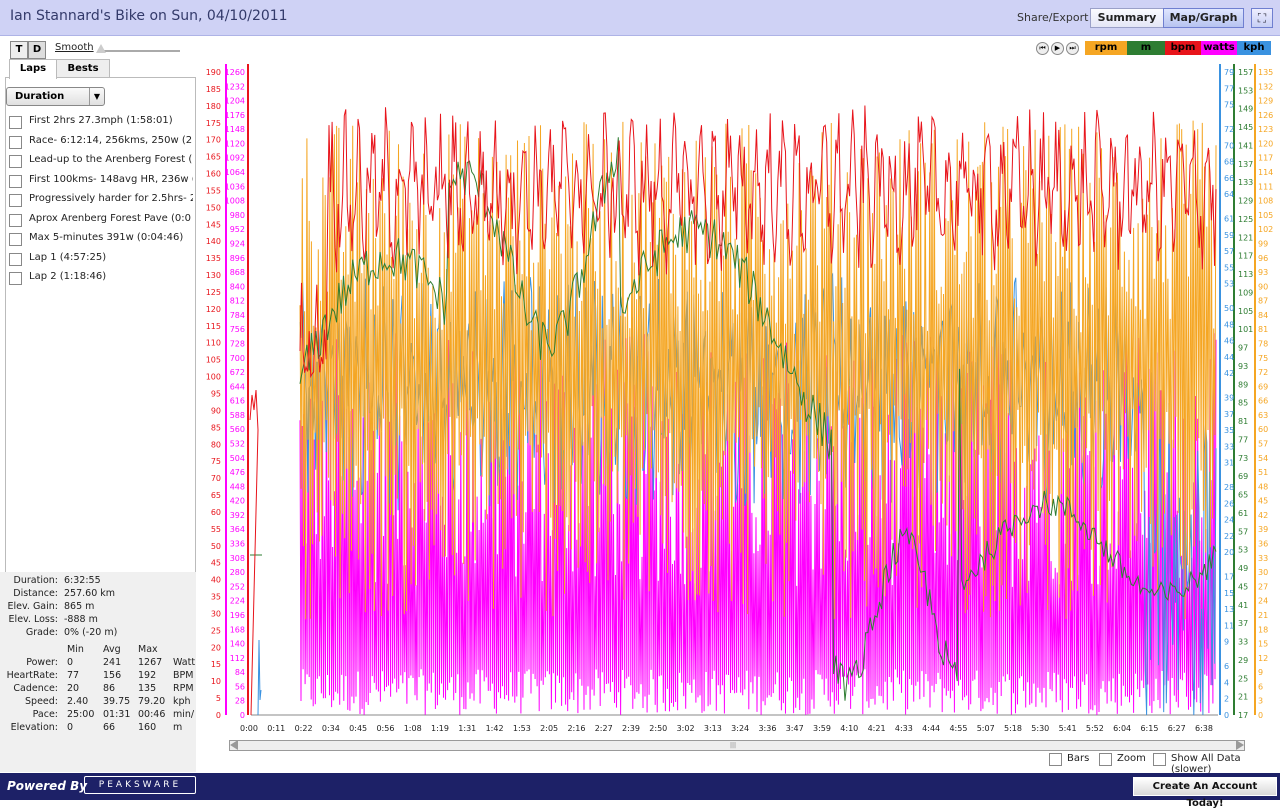 The image size is (1280, 812). Describe the element at coordinates (254, 552) in the screenshot. I see `bpm-start-fragment` at that location.